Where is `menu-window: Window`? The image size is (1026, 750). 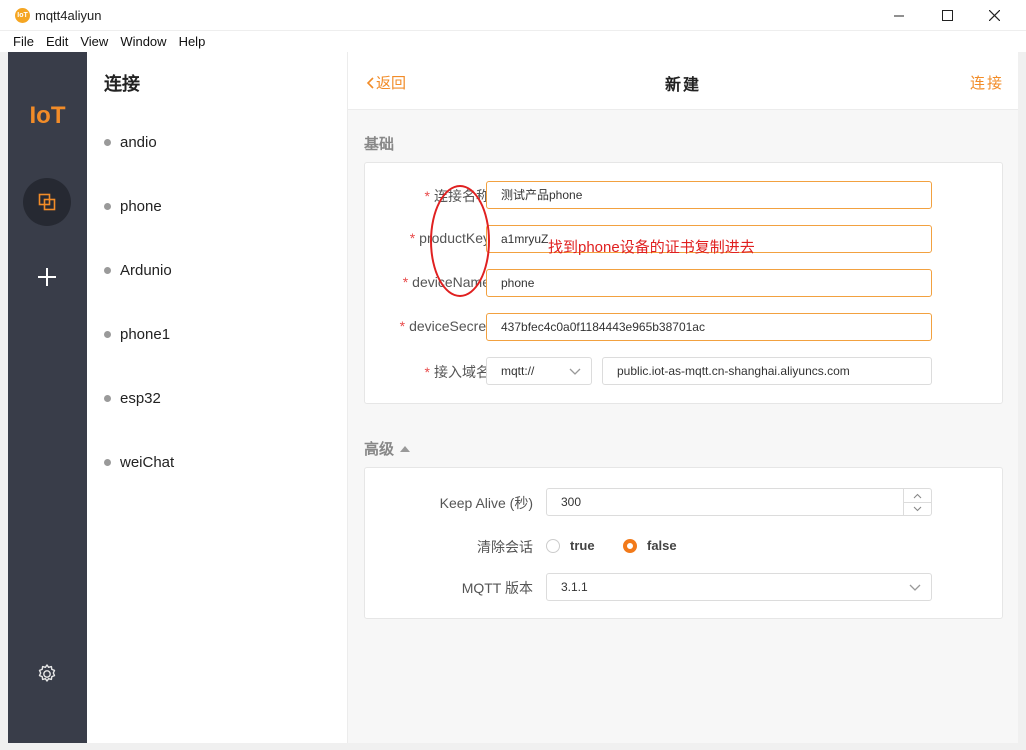
menu-window: Window is located at coordinates (143, 41).